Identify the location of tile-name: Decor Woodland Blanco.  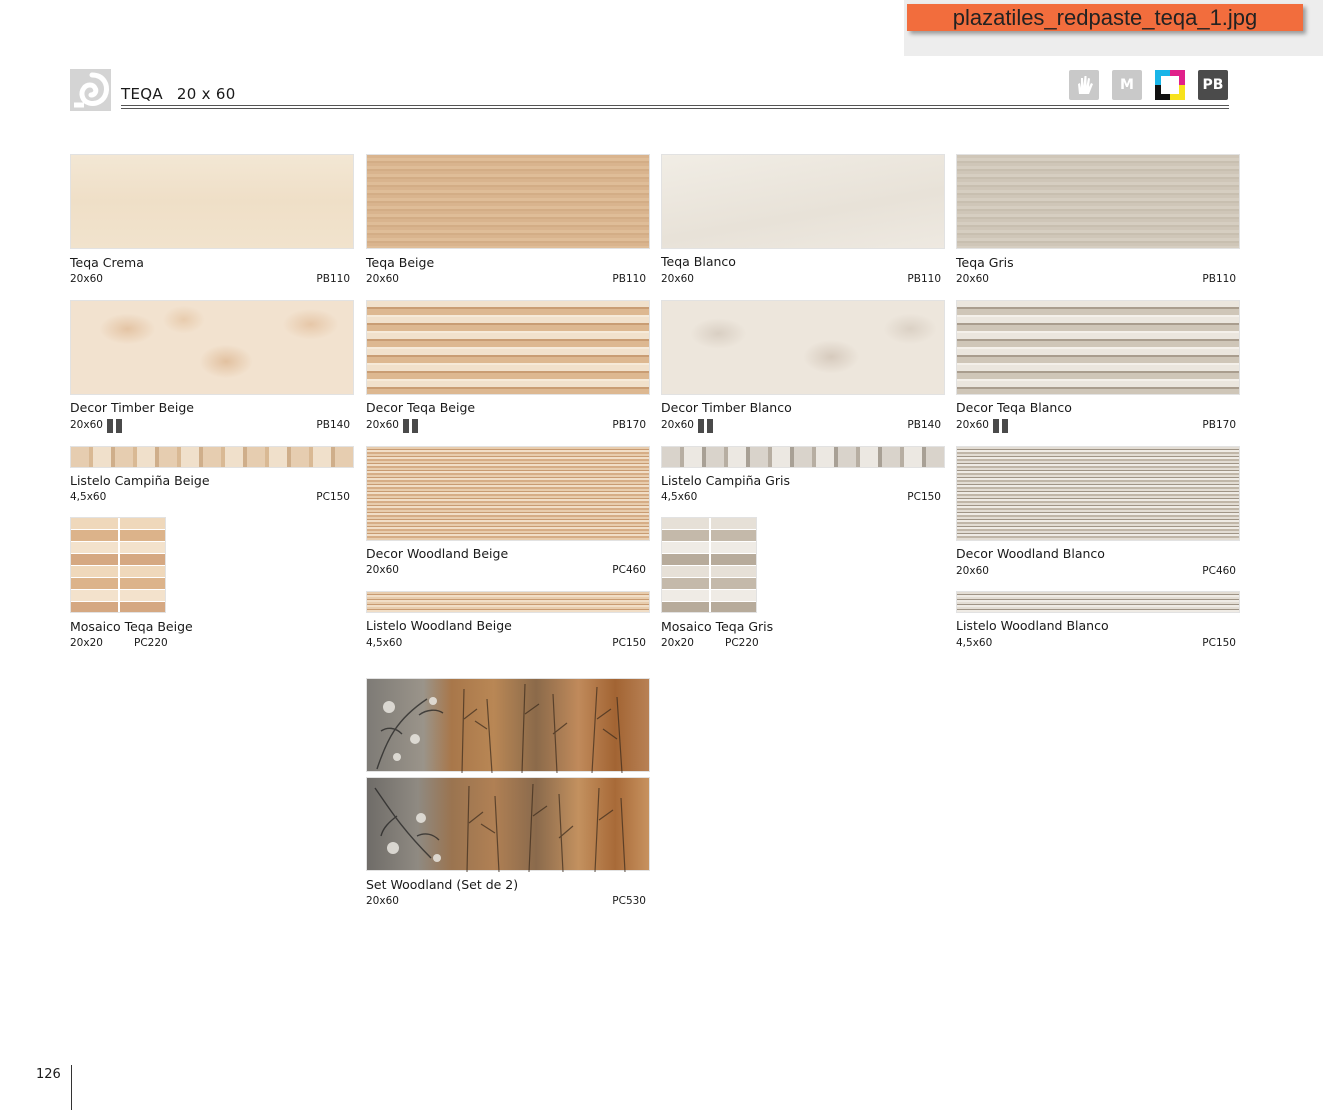
(1030, 553).